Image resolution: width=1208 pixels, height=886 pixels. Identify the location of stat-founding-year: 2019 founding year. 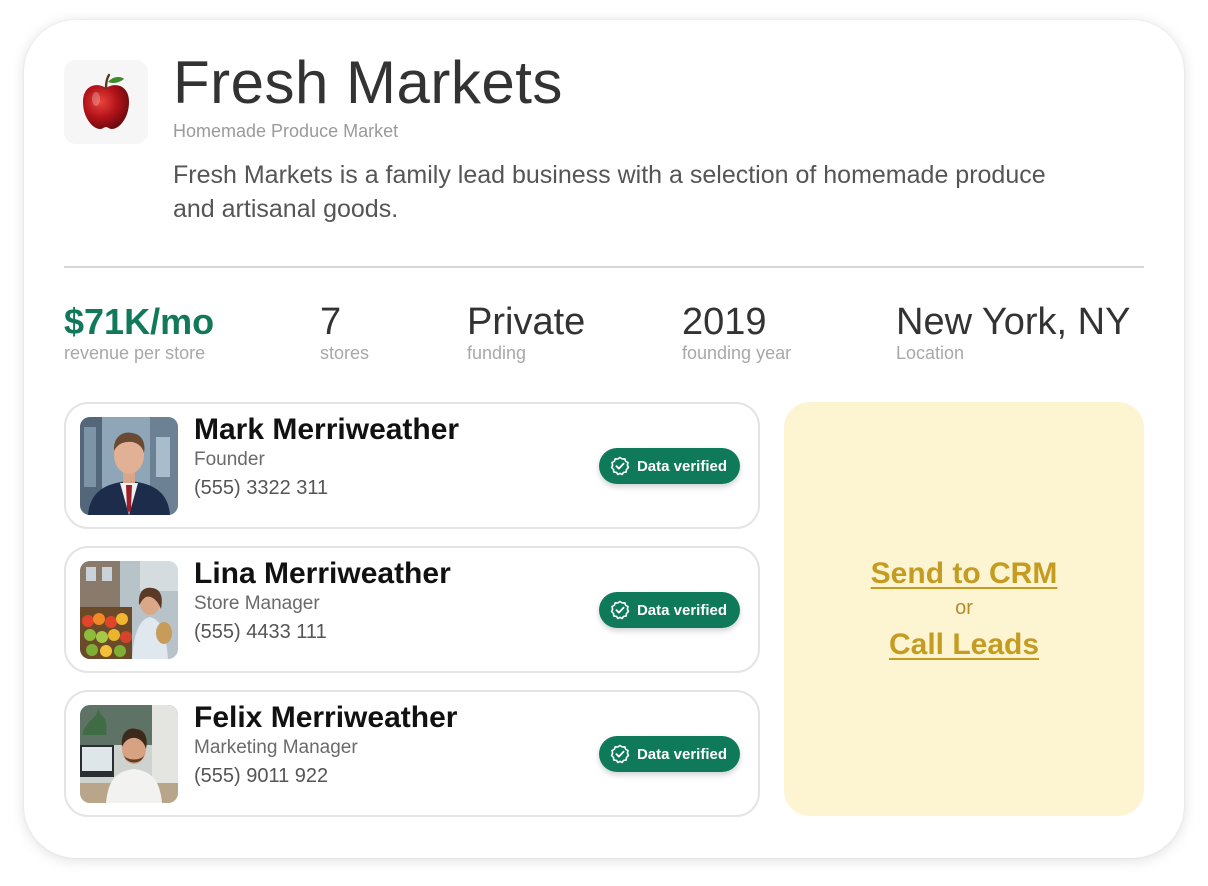
(736, 332).